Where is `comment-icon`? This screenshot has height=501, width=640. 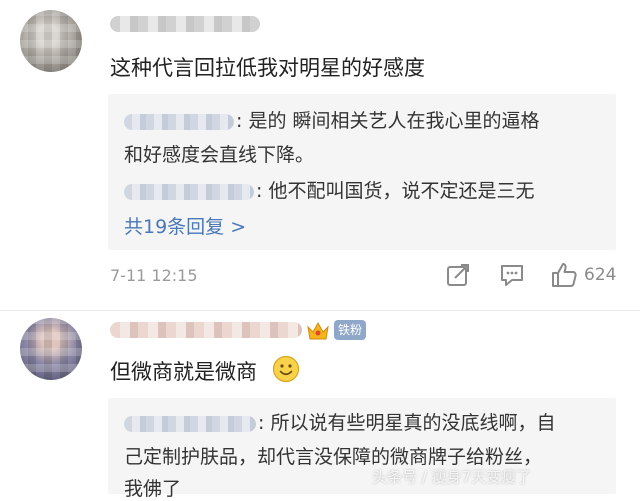
comment-icon is located at coordinates (512, 275).